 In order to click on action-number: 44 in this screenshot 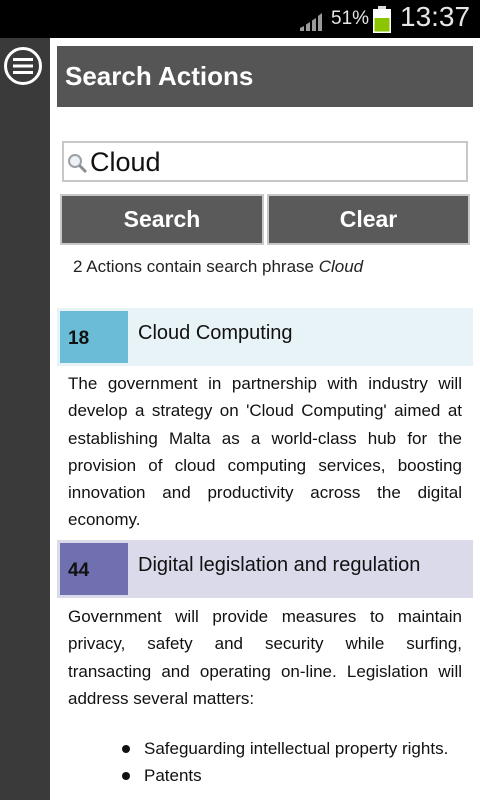, I will do `click(94, 569)`.